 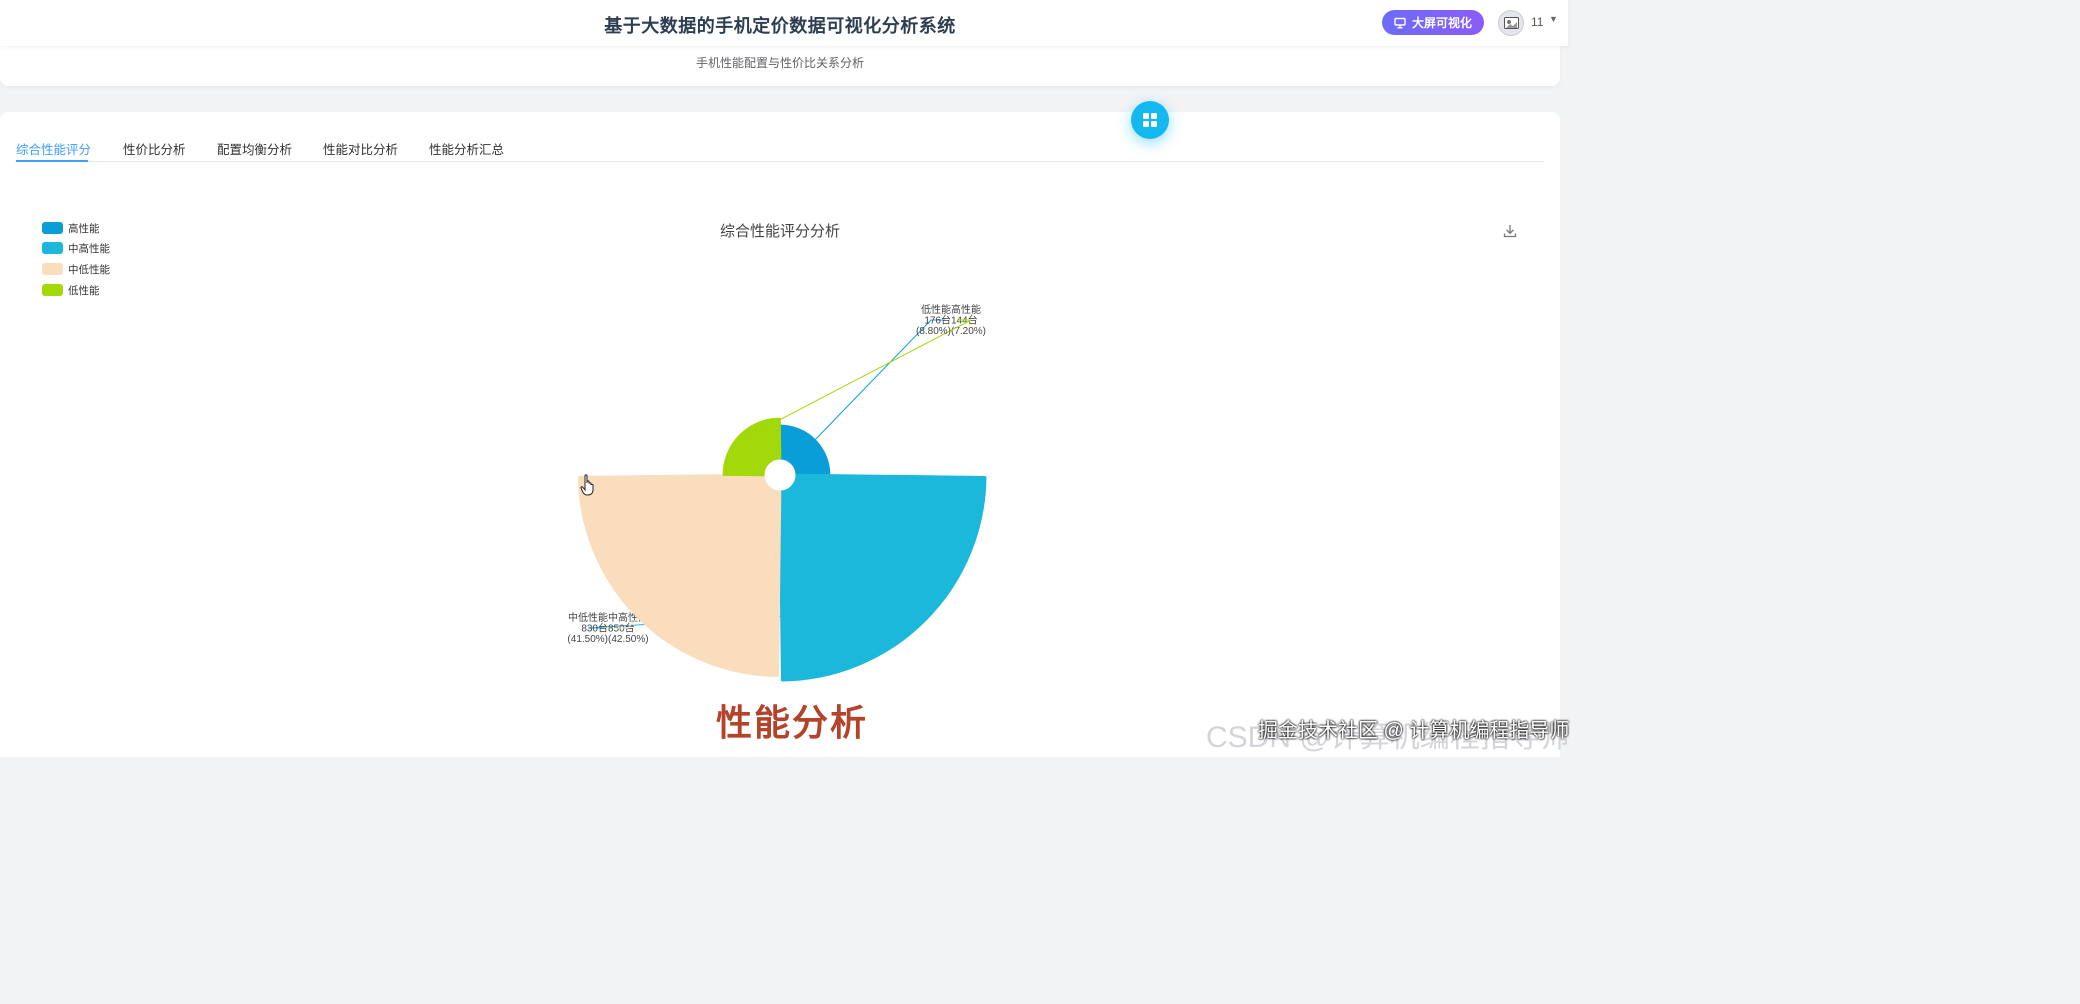 I want to click on slice-label-0-0: 高性能, so click(x=966, y=309).